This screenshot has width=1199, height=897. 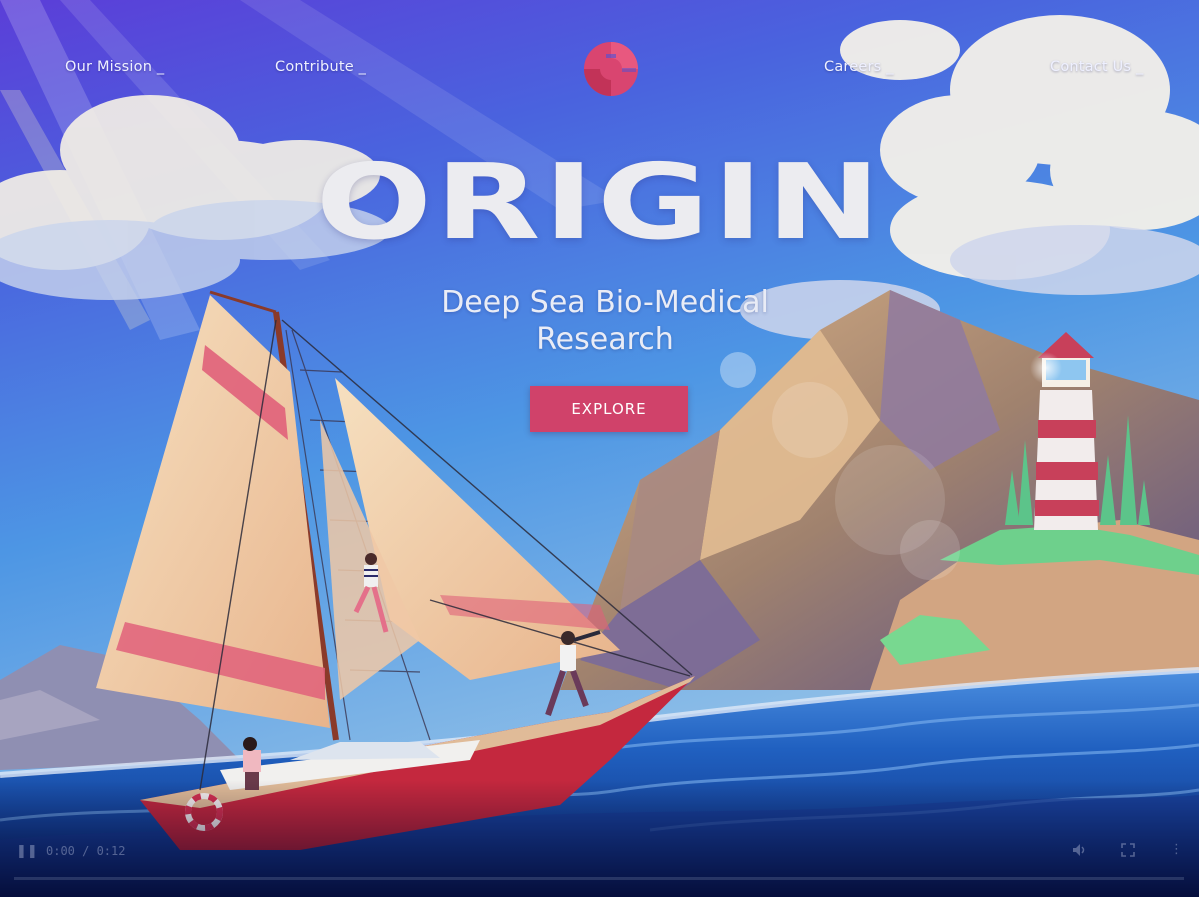 I want to click on origin-logo-icon, so click(x=611, y=69).